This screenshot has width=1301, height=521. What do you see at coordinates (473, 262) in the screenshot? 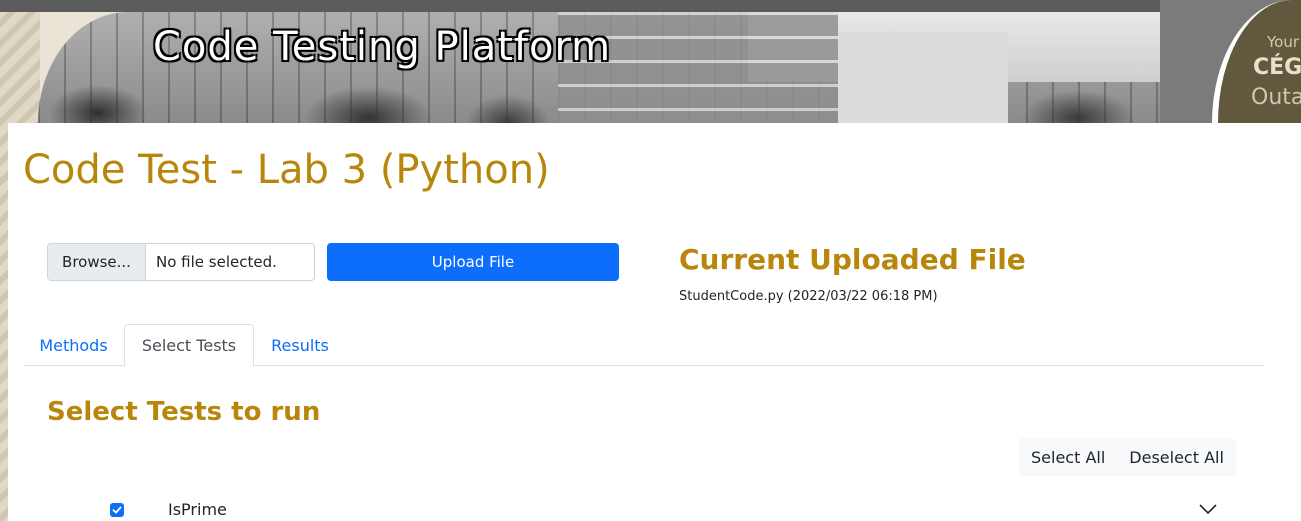
I see `upload-file-button: Upload File` at bounding box center [473, 262].